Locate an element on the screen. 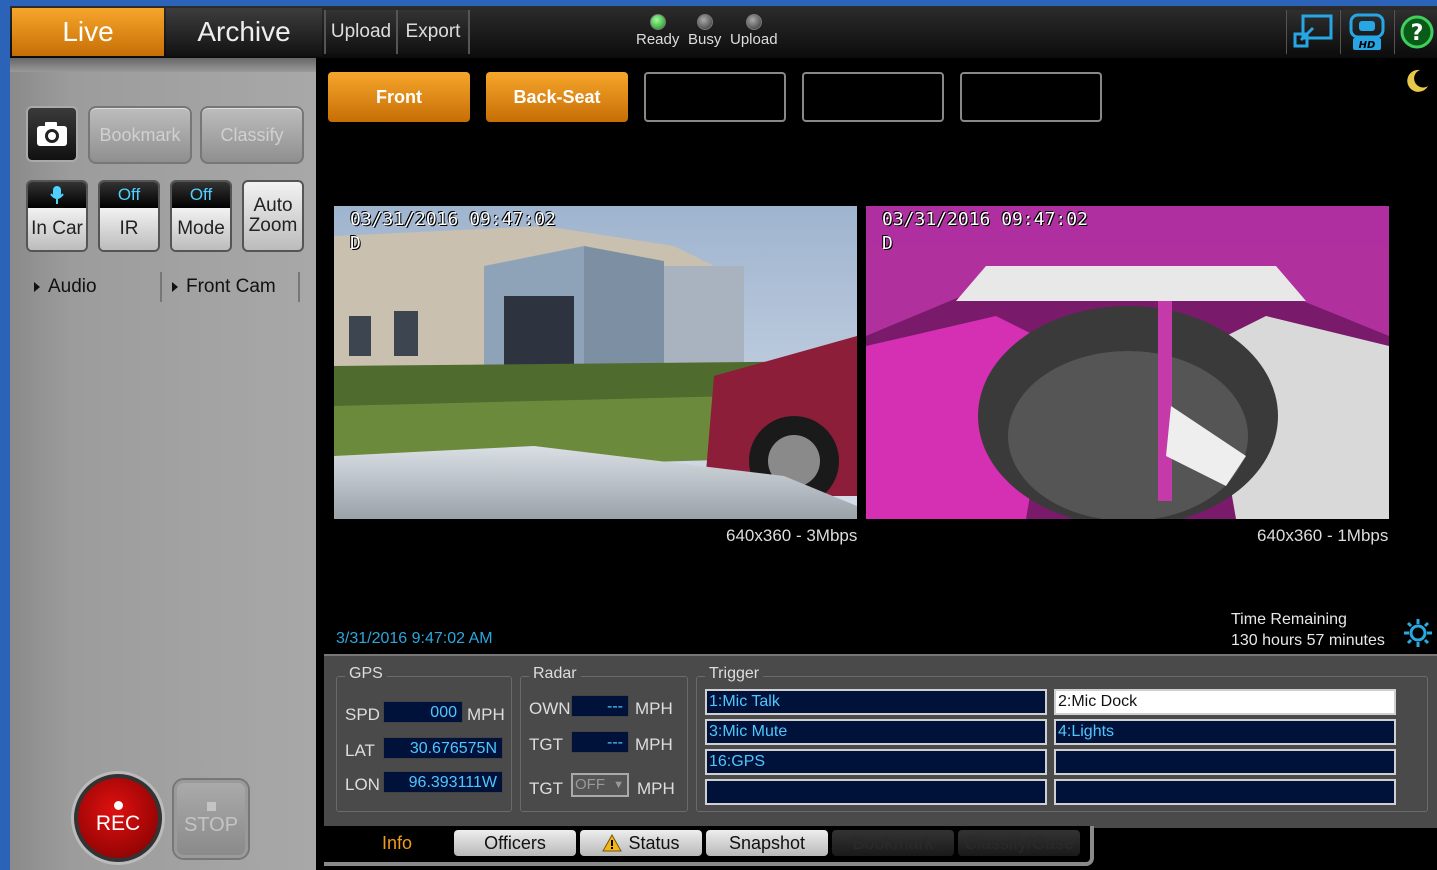 The width and height of the screenshot is (1437, 870). tab-info: Info is located at coordinates (397, 843).